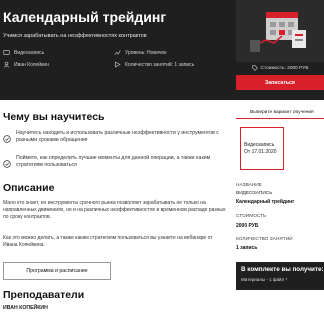  Describe the element at coordinates (280, 114) in the screenshot. I see `choose-variant-label: Выберите вариант обучения` at that location.